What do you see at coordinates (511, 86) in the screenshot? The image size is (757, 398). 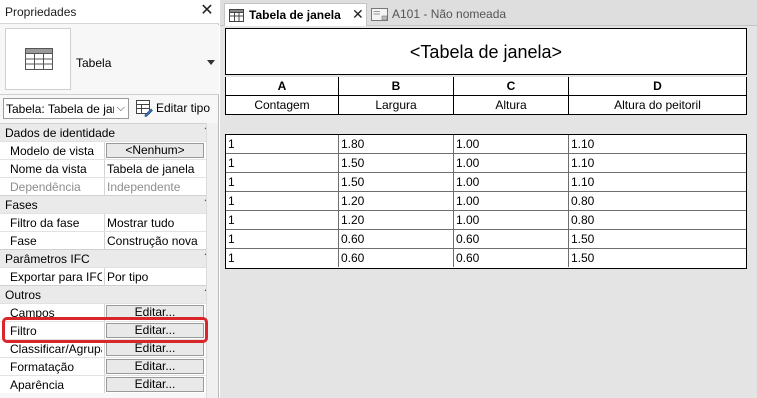 I see `column-letter: C` at bounding box center [511, 86].